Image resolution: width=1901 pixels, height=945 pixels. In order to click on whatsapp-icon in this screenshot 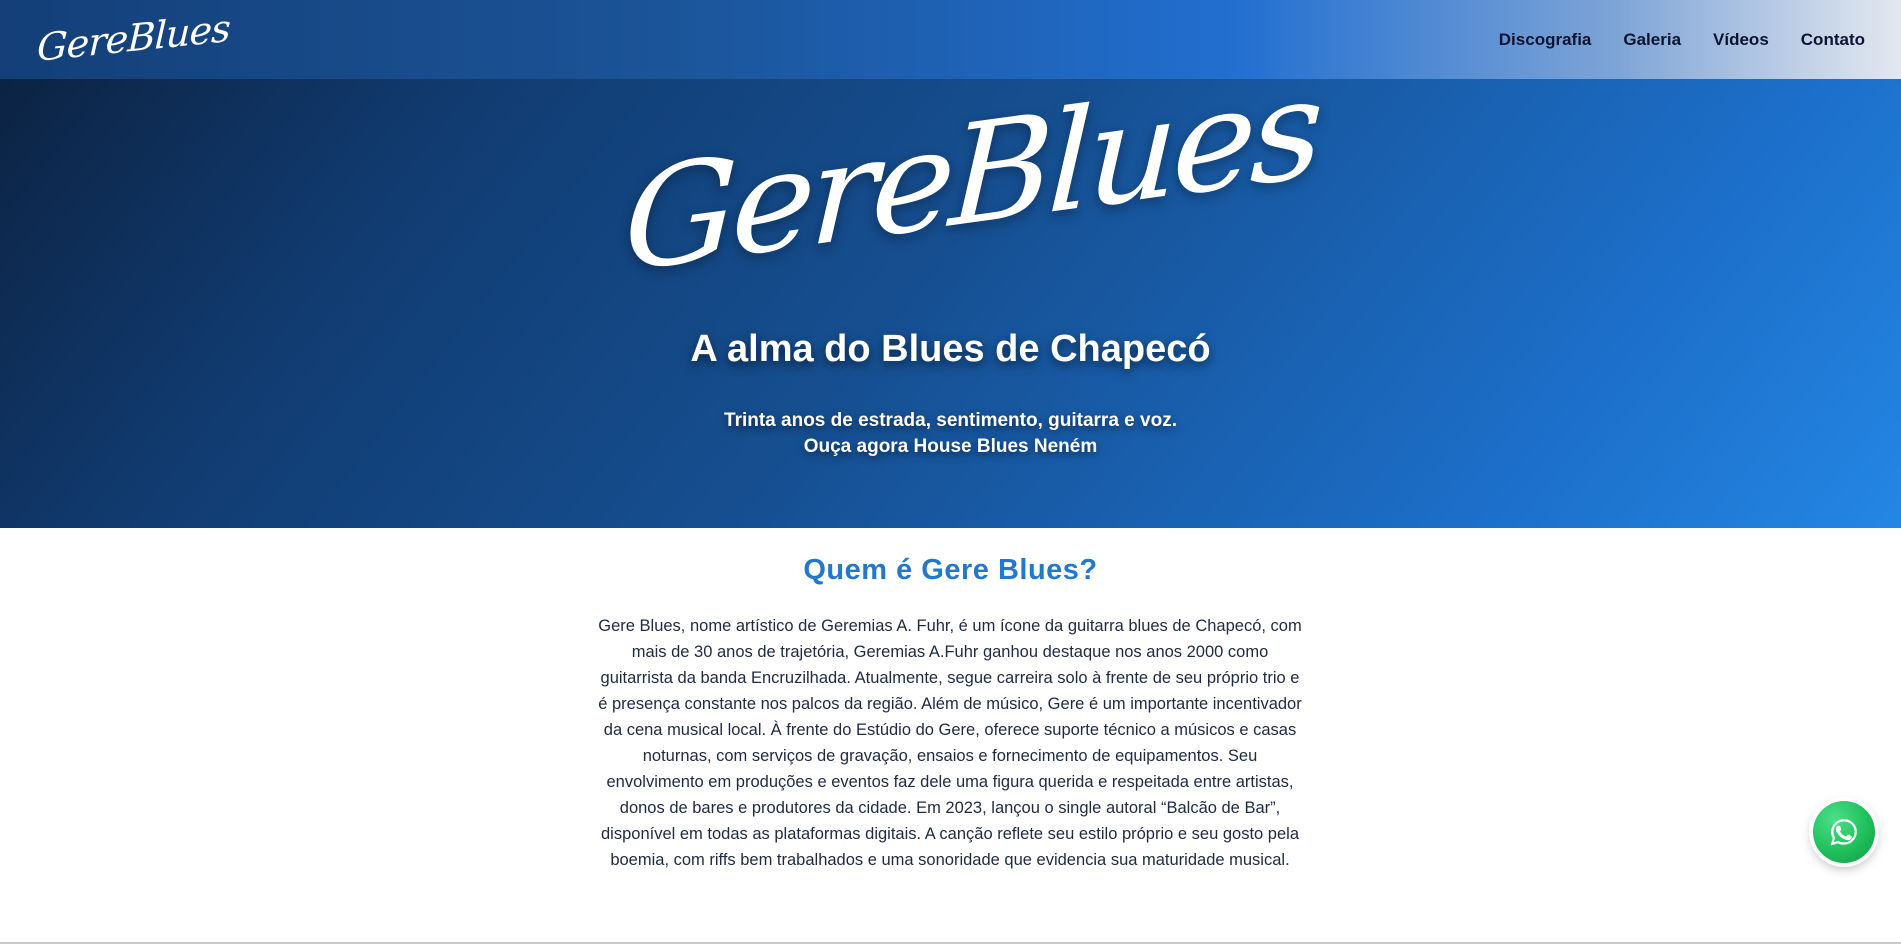, I will do `click(1843, 832)`.